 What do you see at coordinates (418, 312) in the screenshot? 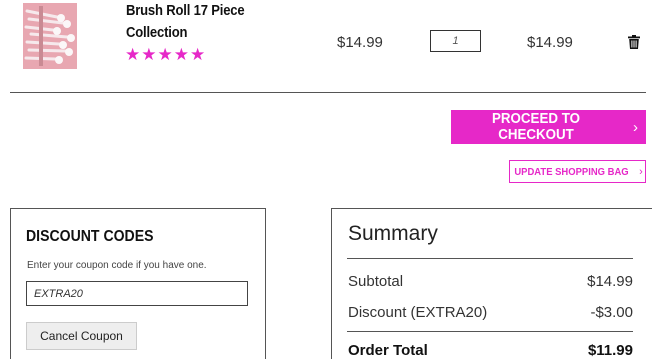
I see `discount-label: Discount (EXTRA20)` at bounding box center [418, 312].